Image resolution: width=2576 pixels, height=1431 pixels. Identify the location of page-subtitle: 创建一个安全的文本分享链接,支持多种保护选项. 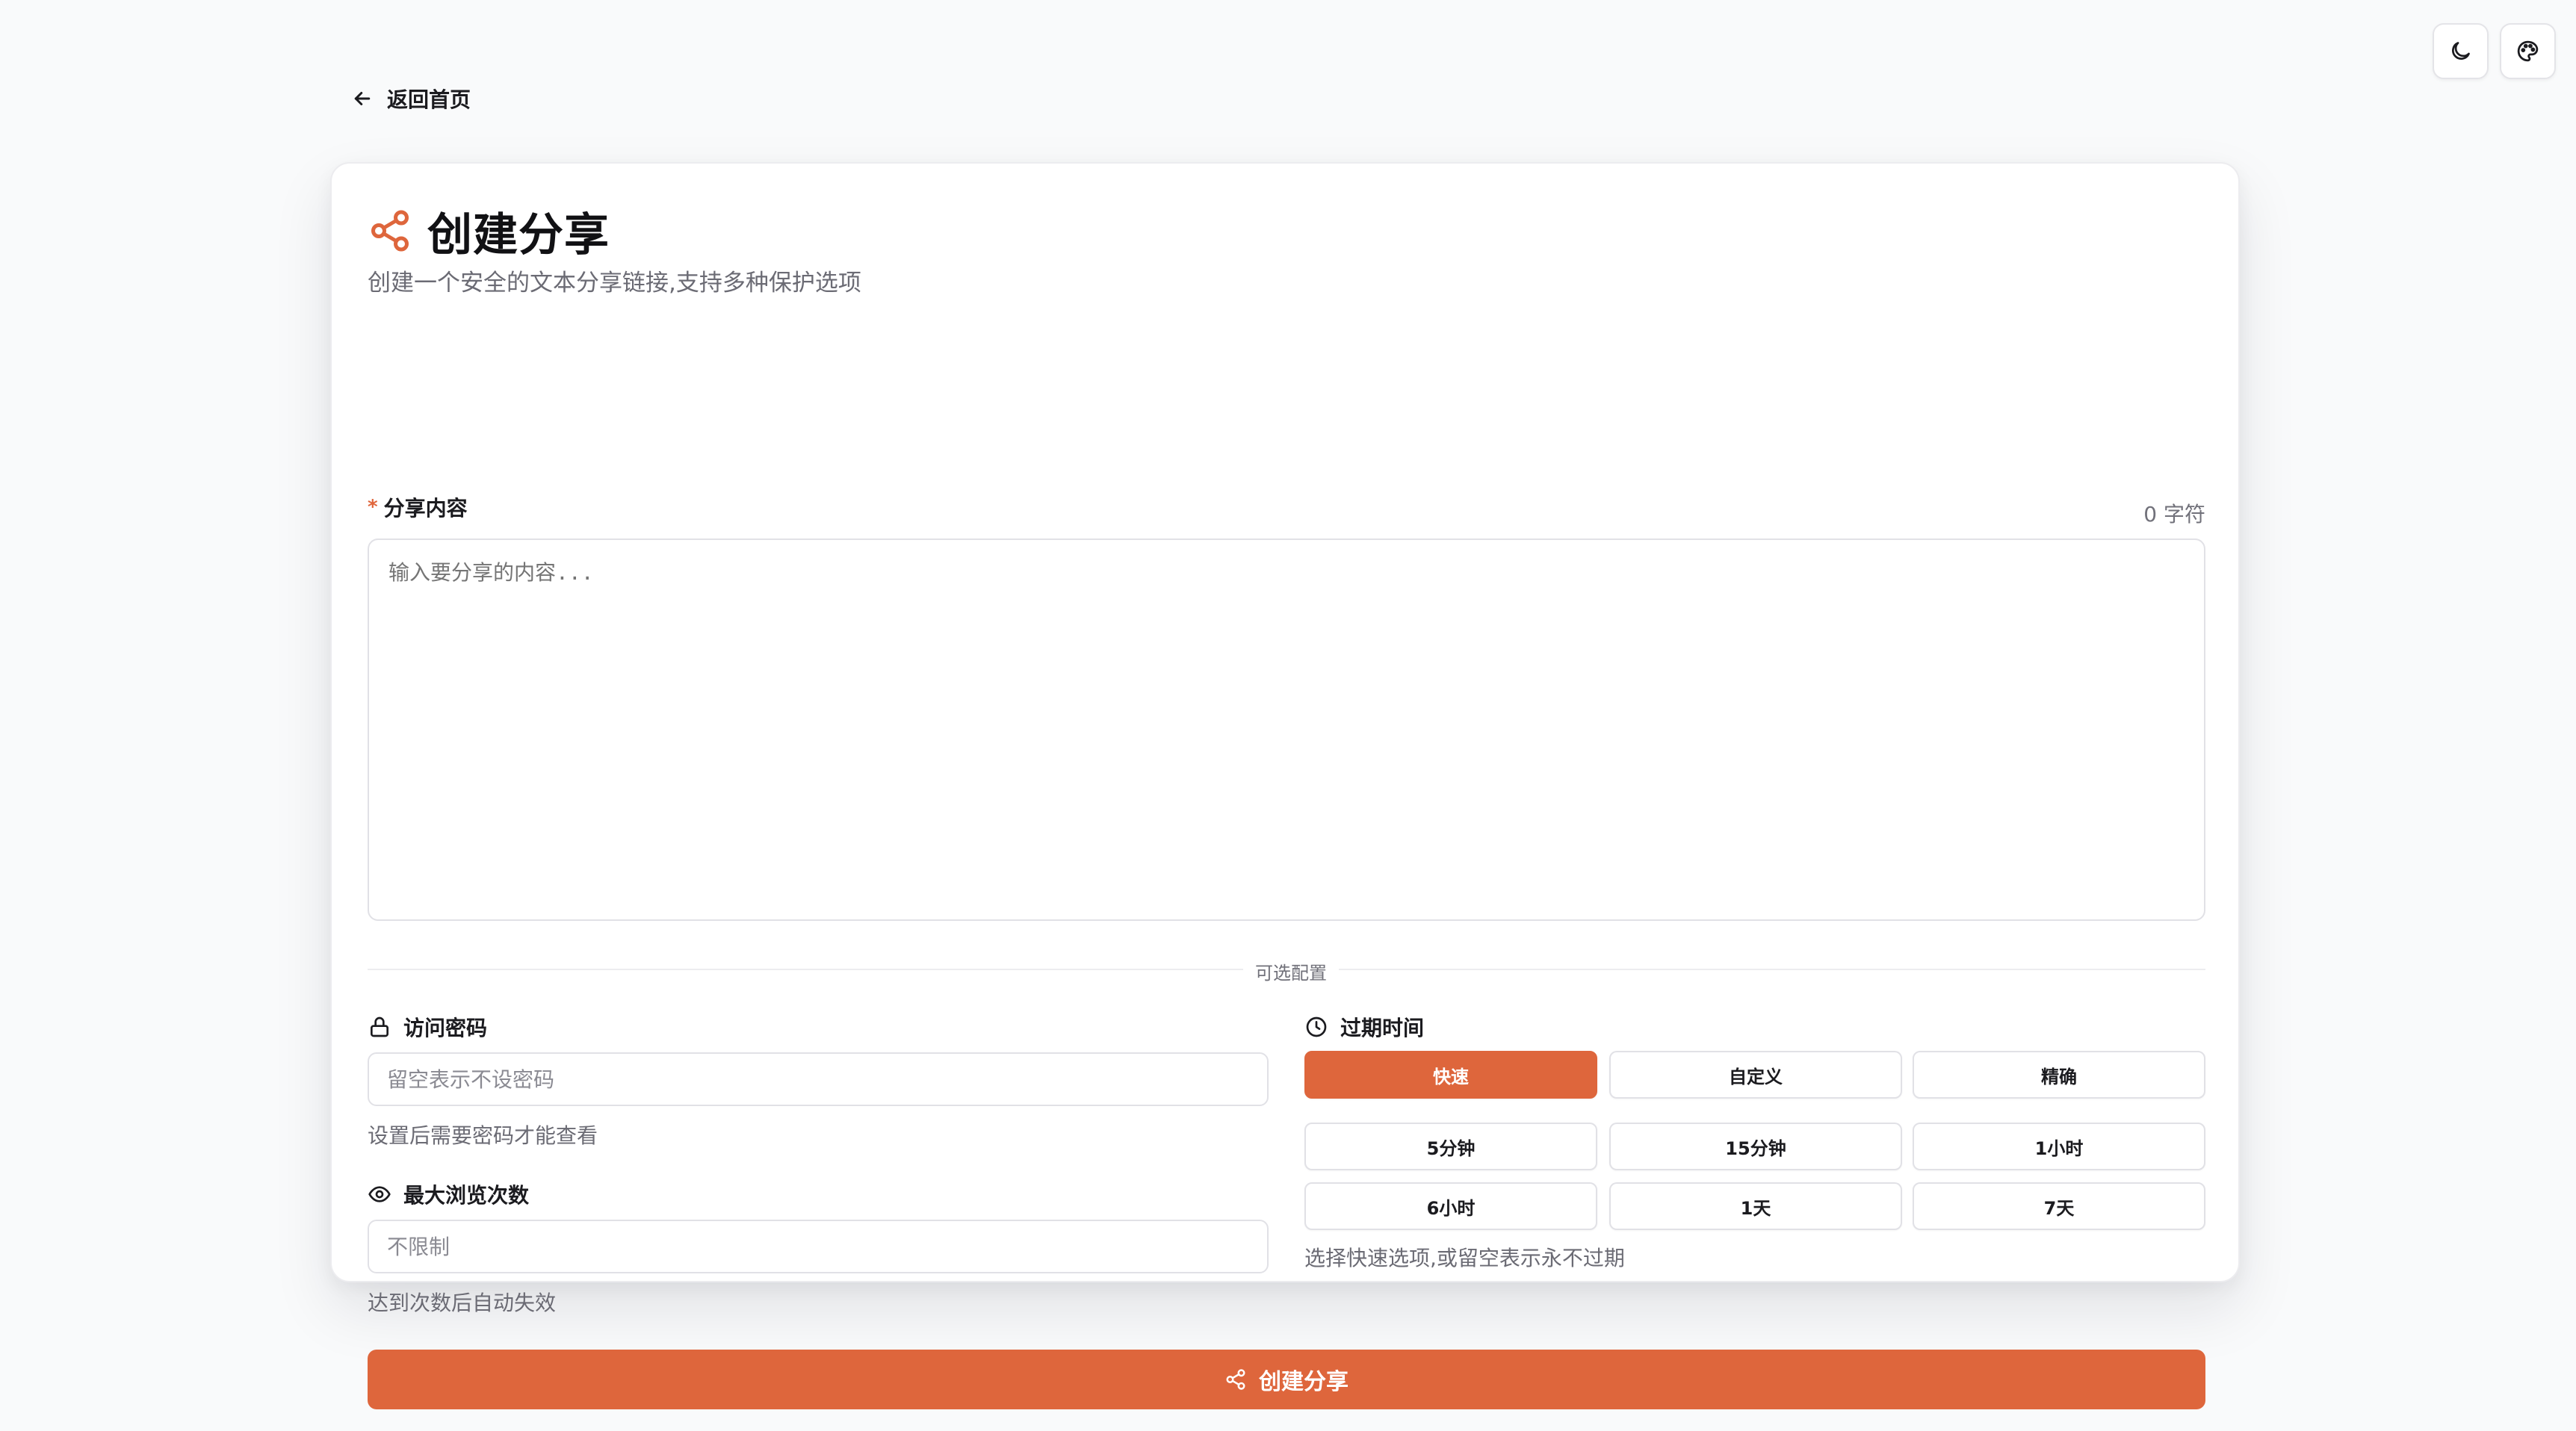
(614, 284).